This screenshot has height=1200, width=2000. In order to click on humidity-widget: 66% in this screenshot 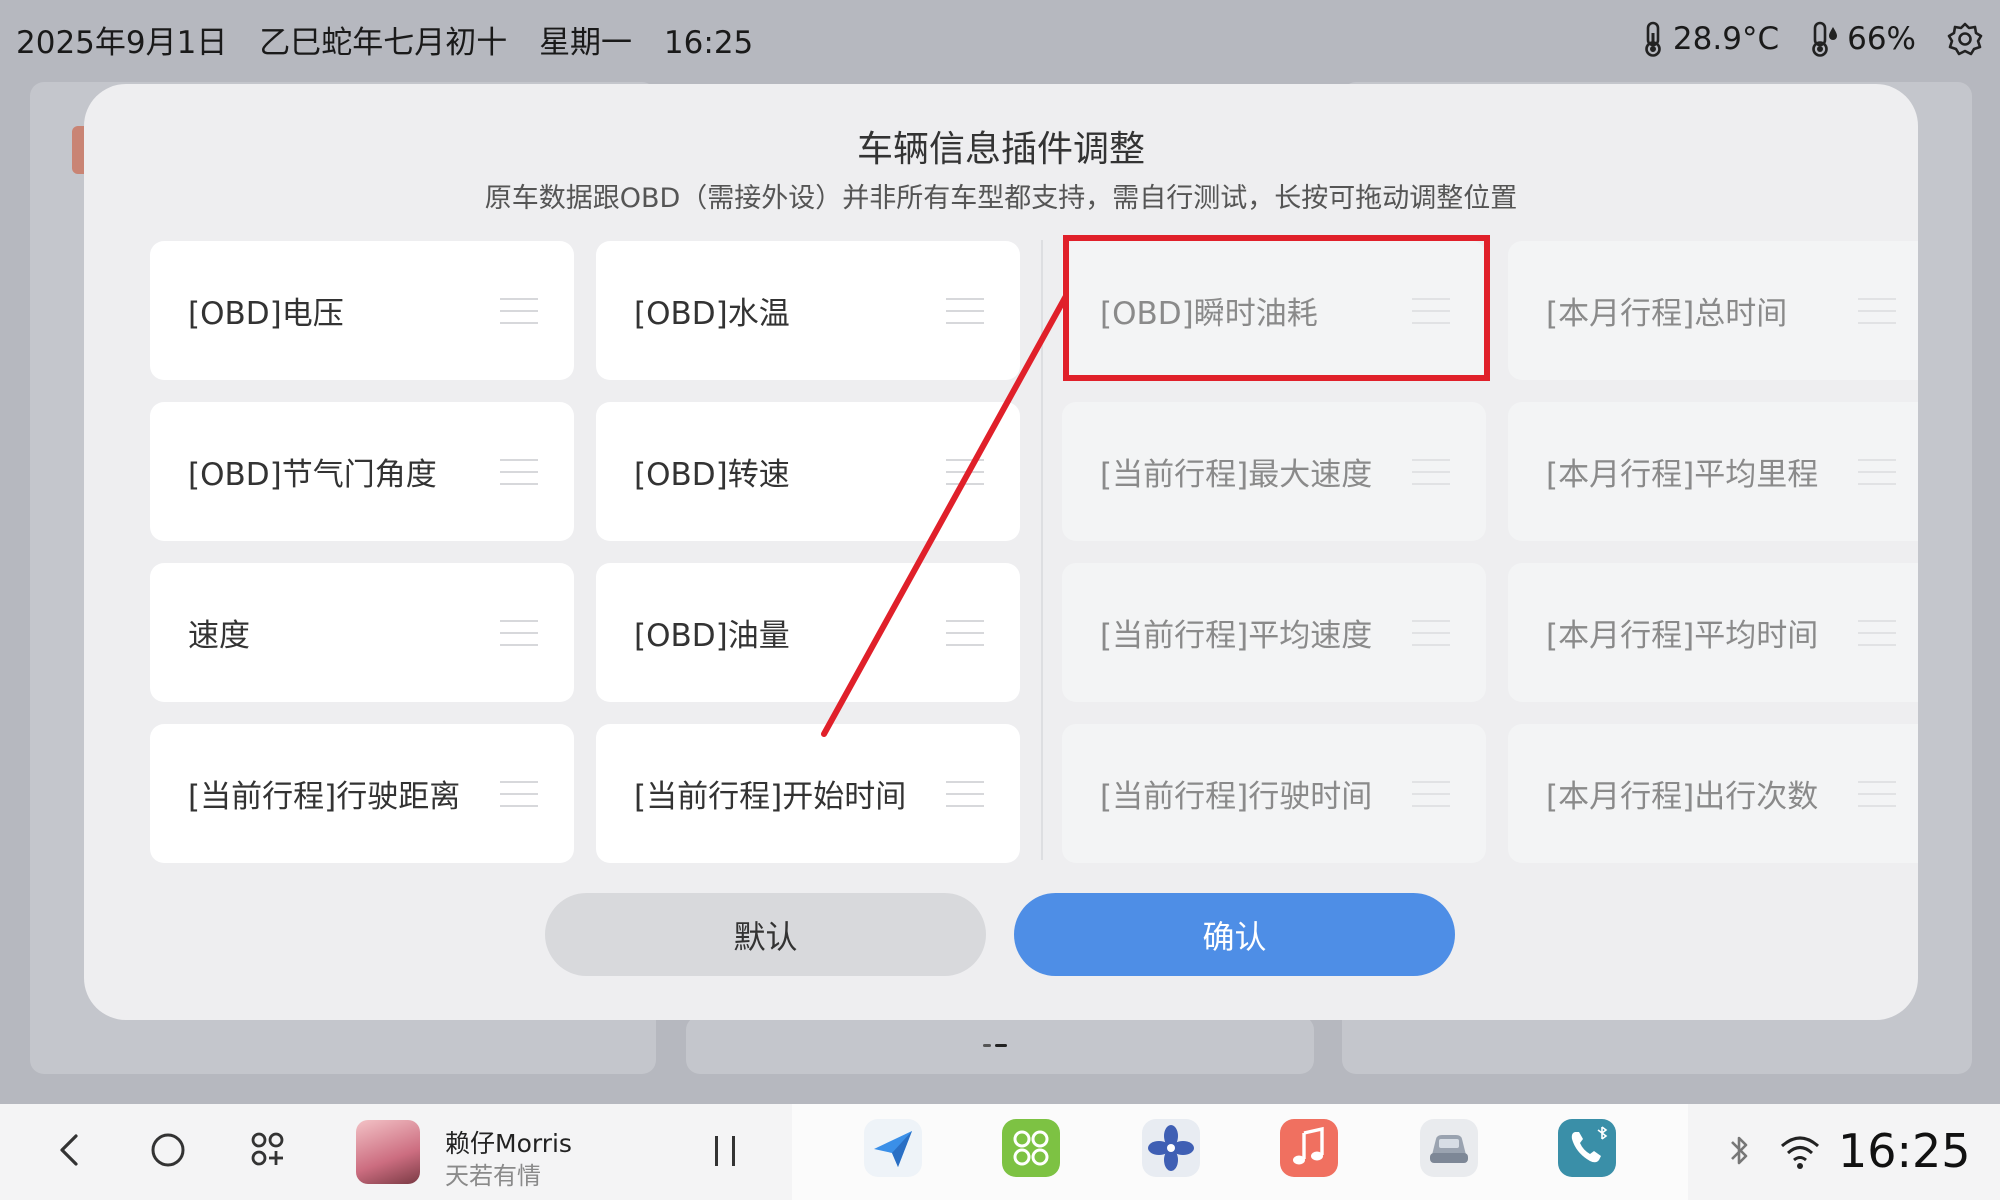, I will do `click(1862, 39)`.